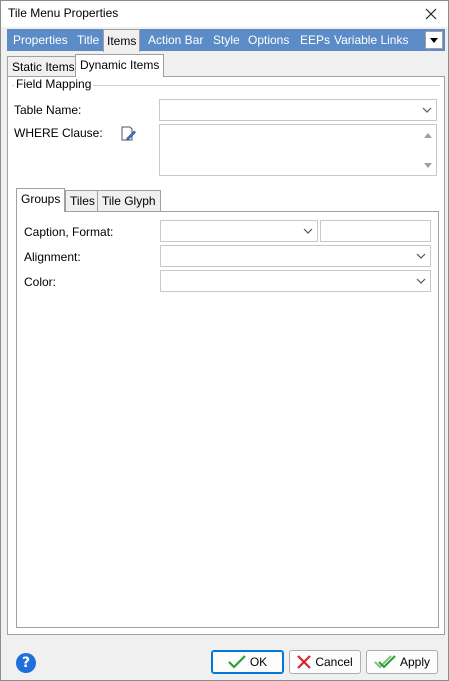 This screenshot has width=449, height=681. I want to click on x-icon, so click(304, 662).